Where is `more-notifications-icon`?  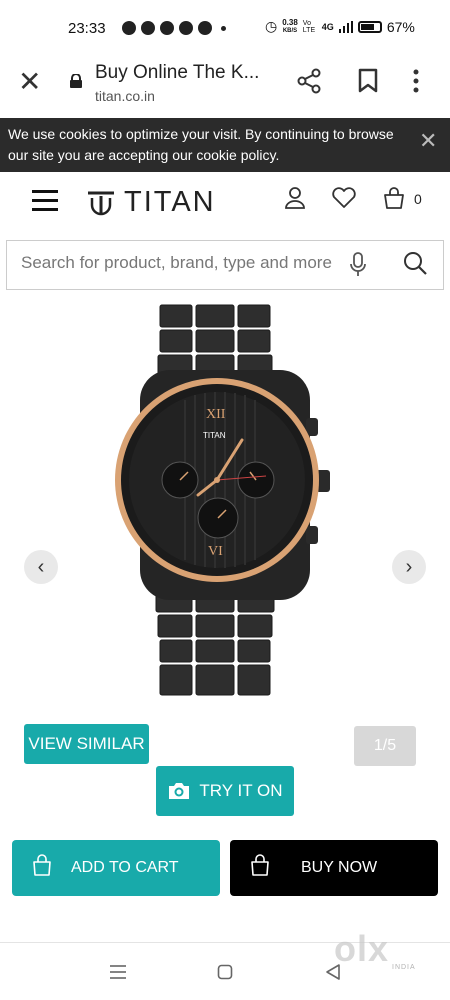 more-notifications-icon is located at coordinates (223, 28).